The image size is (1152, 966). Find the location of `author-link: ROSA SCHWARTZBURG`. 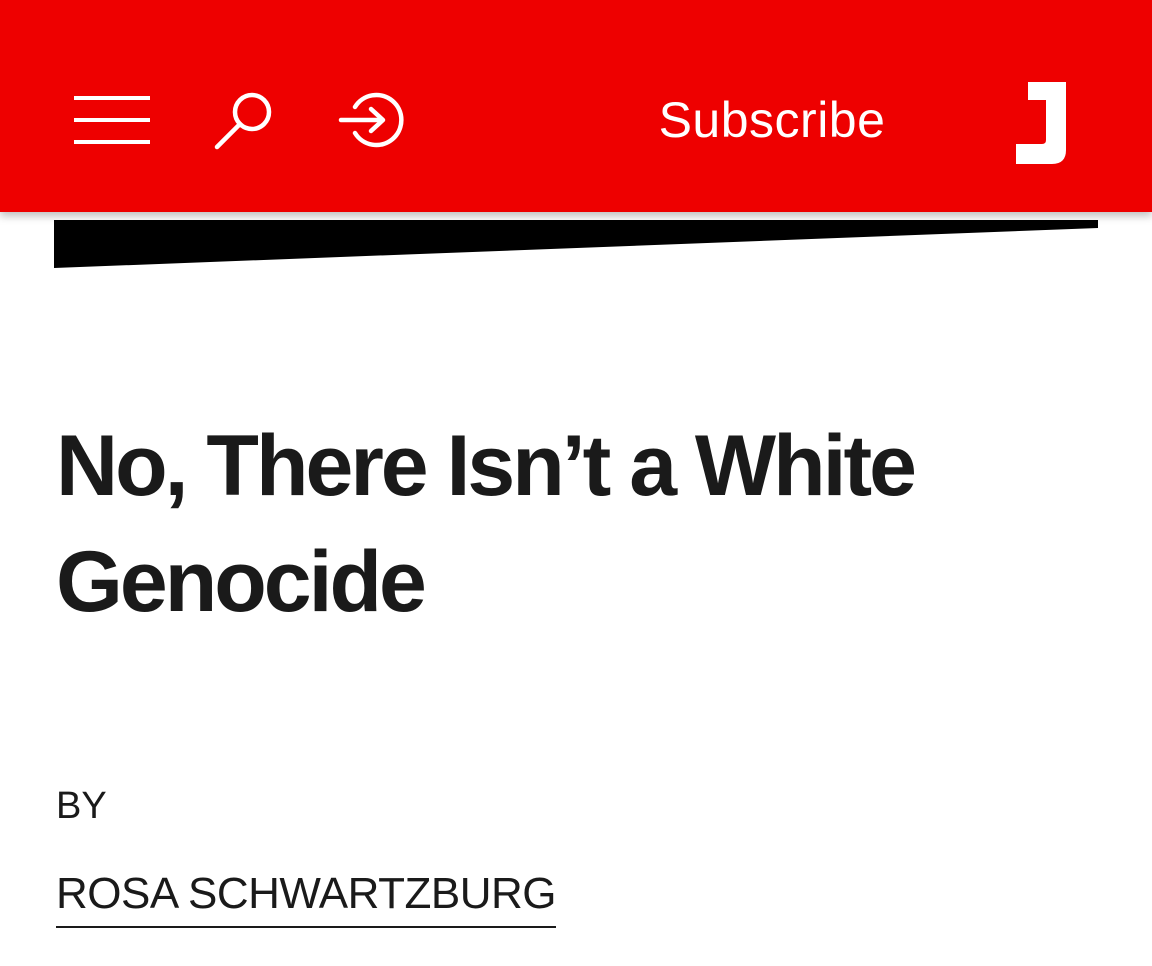

author-link: ROSA SCHWARTZBURG is located at coordinates (306, 897).